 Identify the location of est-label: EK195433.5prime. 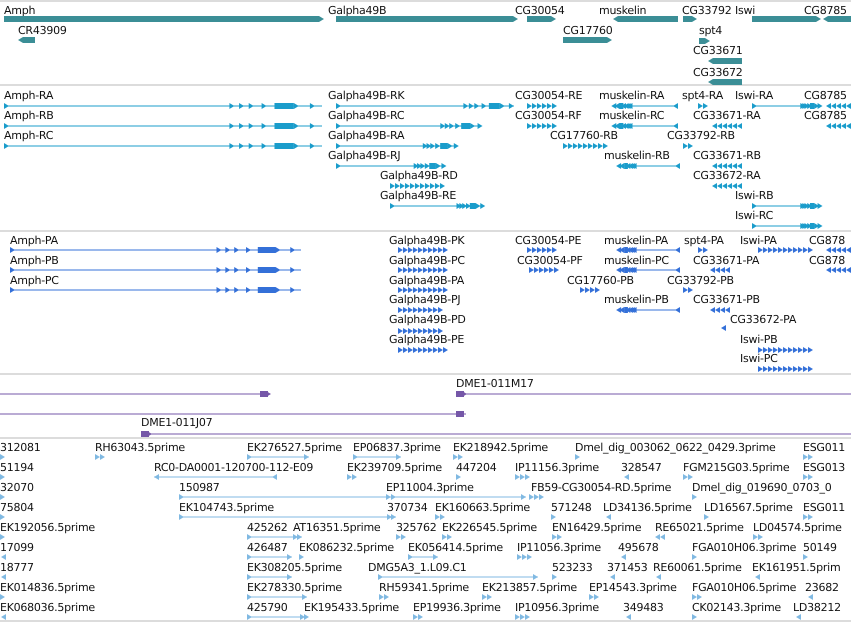
(351, 607).